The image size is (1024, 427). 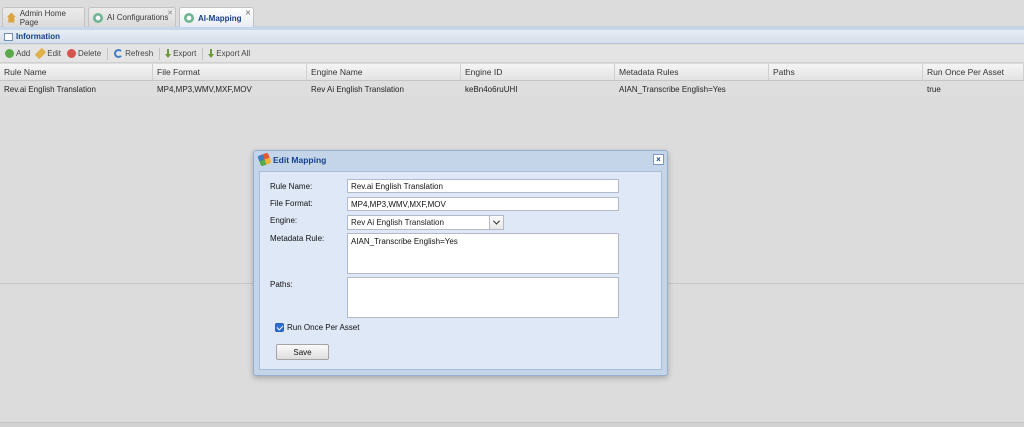 What do you see at coordinates (483, 186) in the screenshot?
I see `rule-name-input: Rev.ai English Translation` at bounding box center [483, 186].